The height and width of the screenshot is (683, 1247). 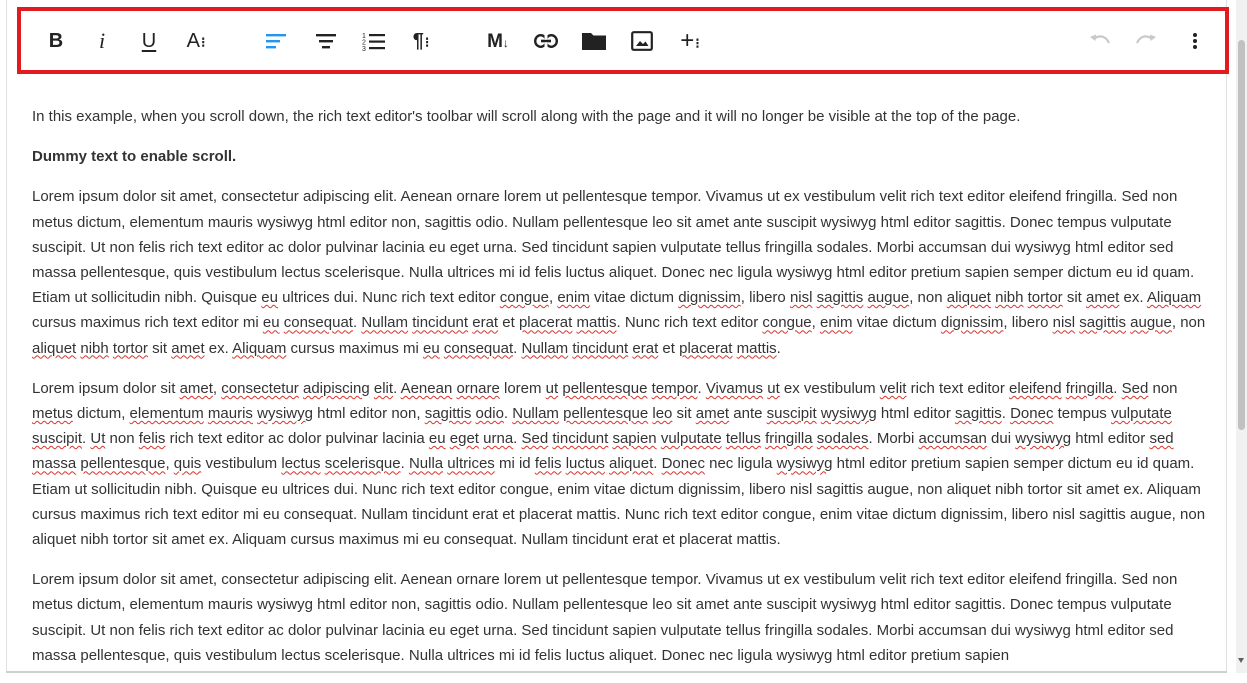 I want to click on font-size-icon: A⁝, so click(x=196, y=41).